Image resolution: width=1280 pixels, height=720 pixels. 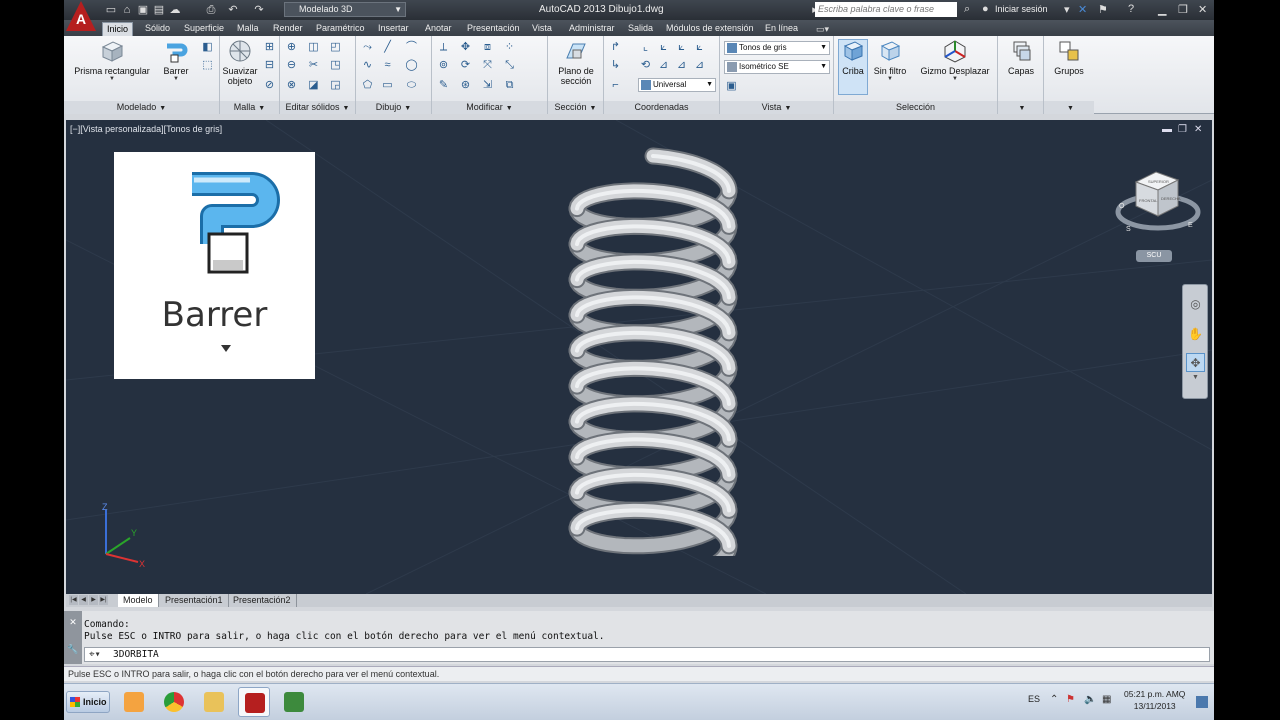 What do you see at coordinates (542, 29) in the screenshot?
I see `tab-vista: Vista` at bounding box center [542, 29].